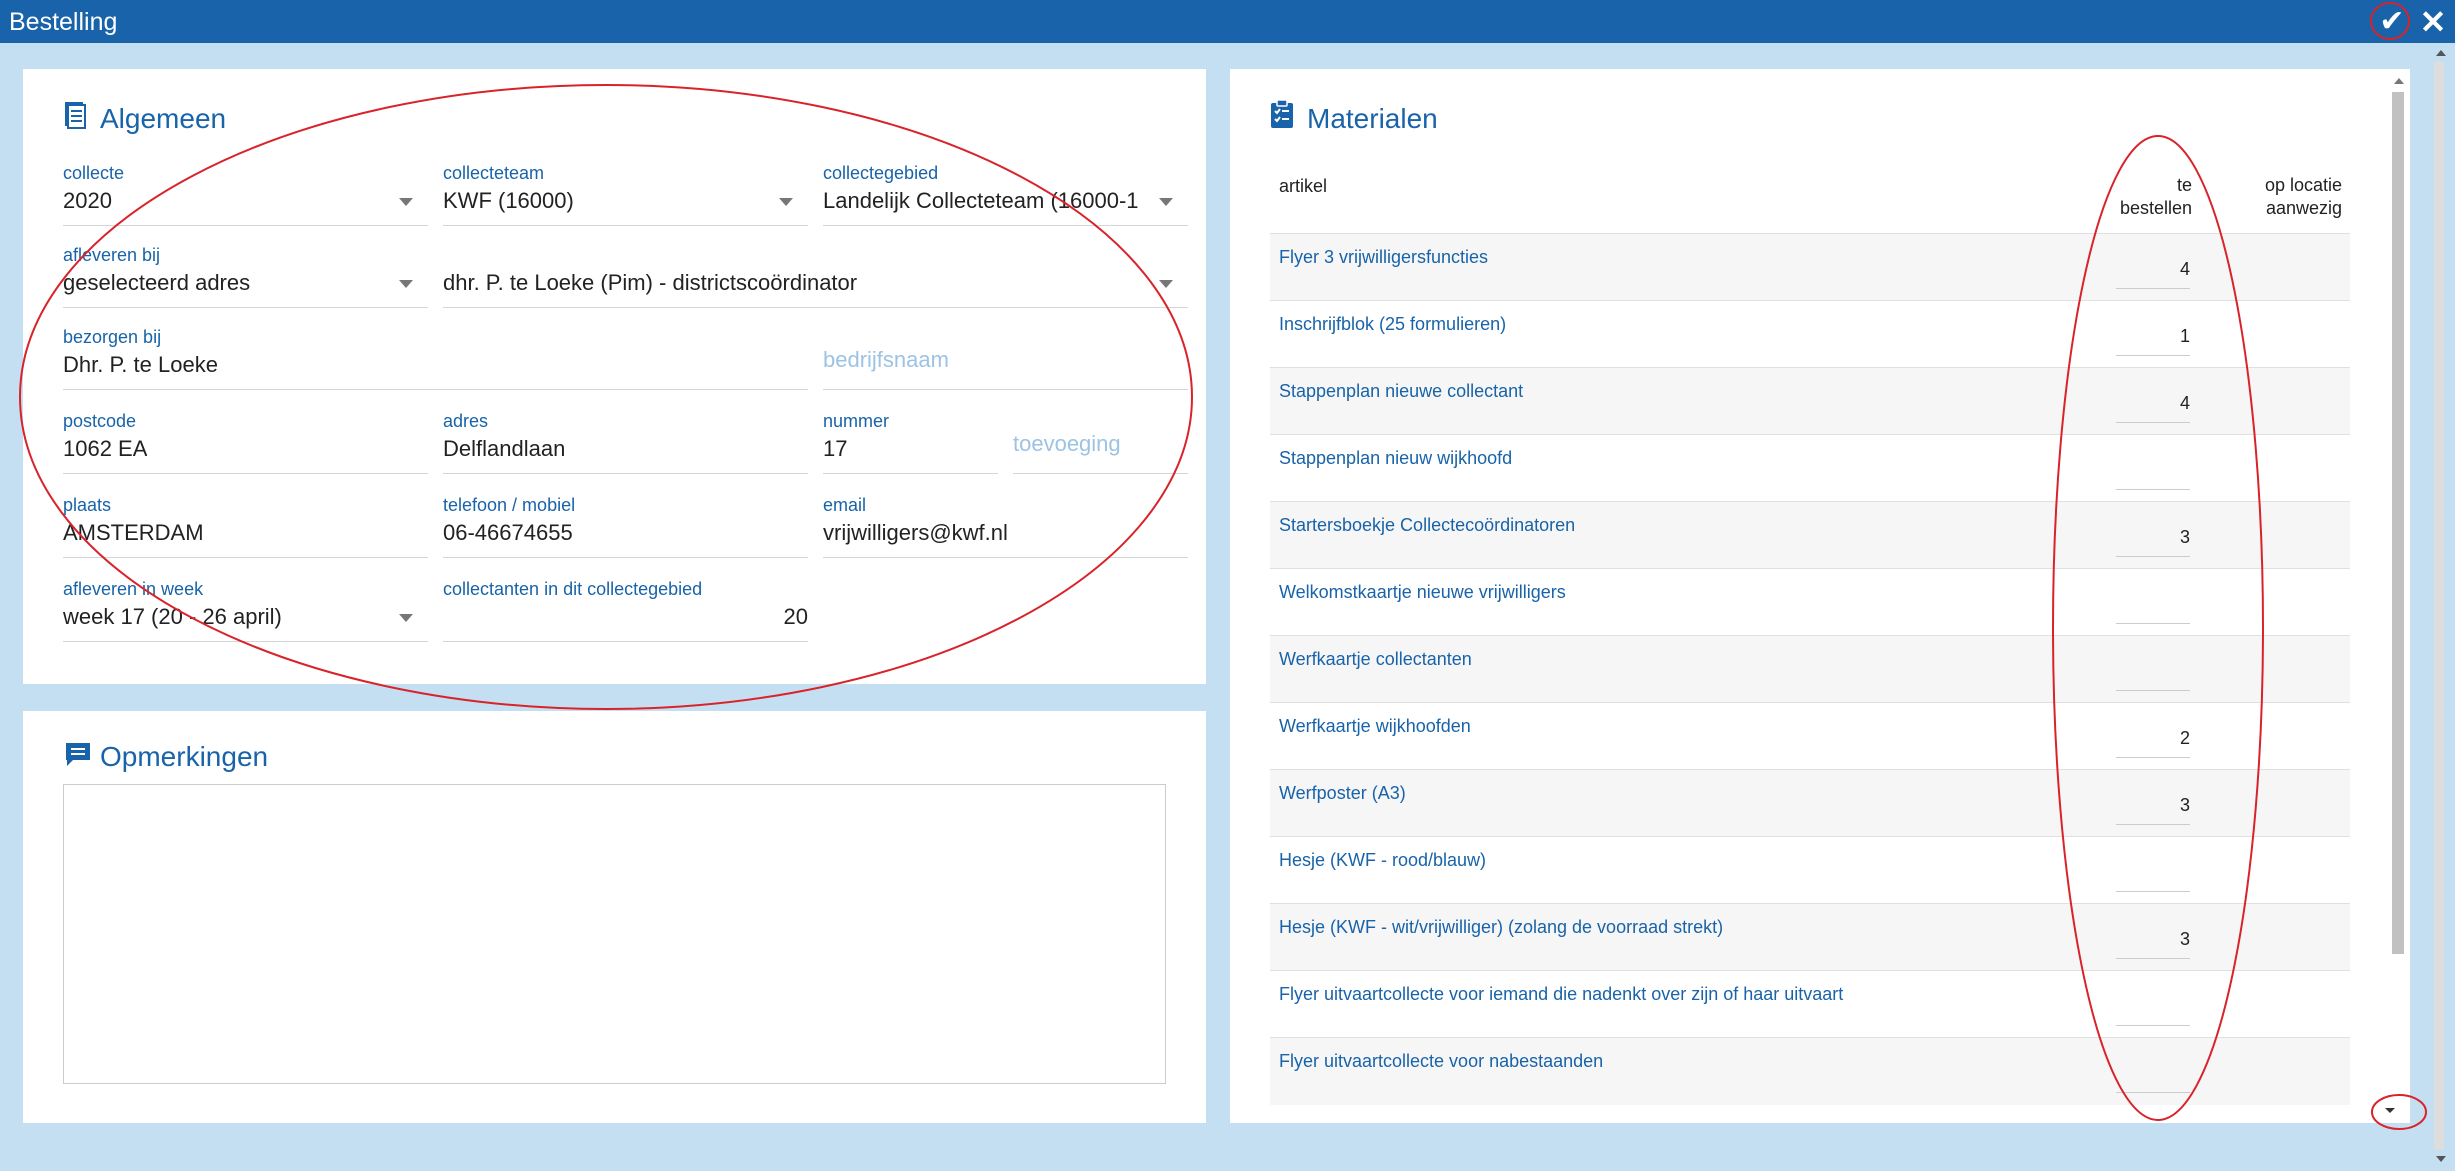 This screenshot has height=1171, width=2455. What do you see at coordinates (245, 526) in the screenshot?
I see `plaats-field: plaats AMSTERDAM` at bounding box center [245, 526].